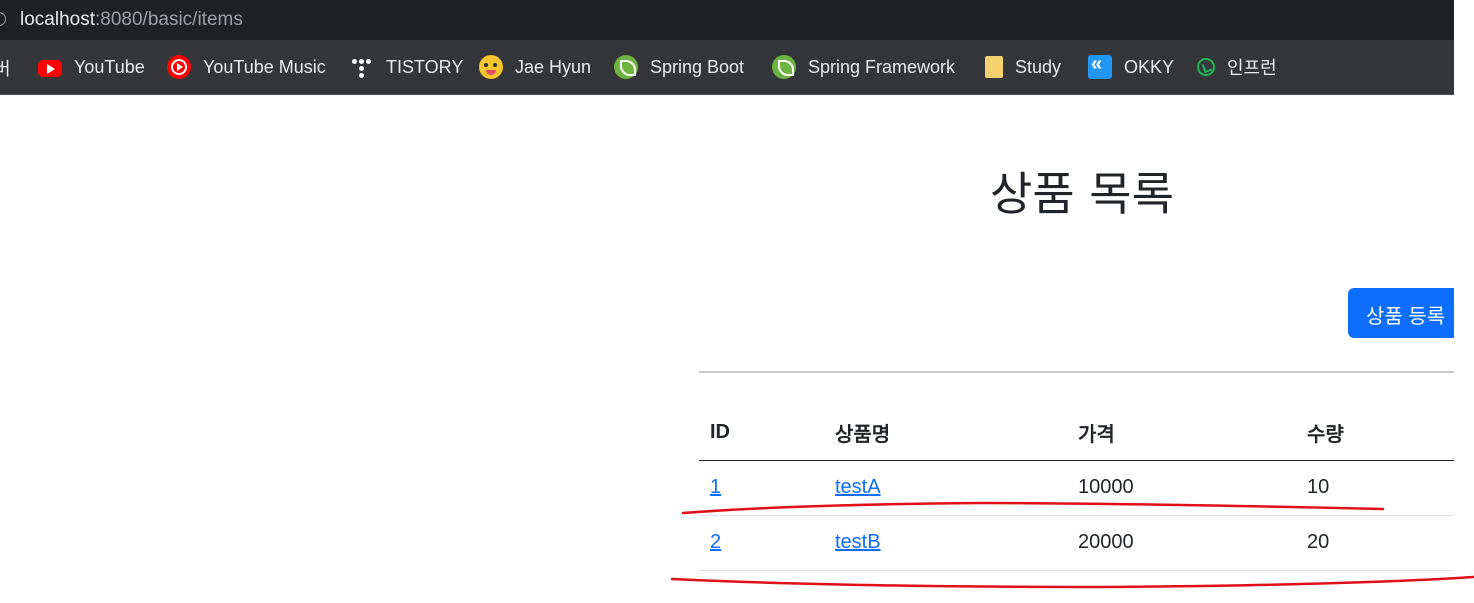 The width and height of the screenshot is (1474, 603). What do you see at coordinates (5, 68) in the screenshot?
I see `bookmark-partial-label: 버` at bounding box center [5, 68].